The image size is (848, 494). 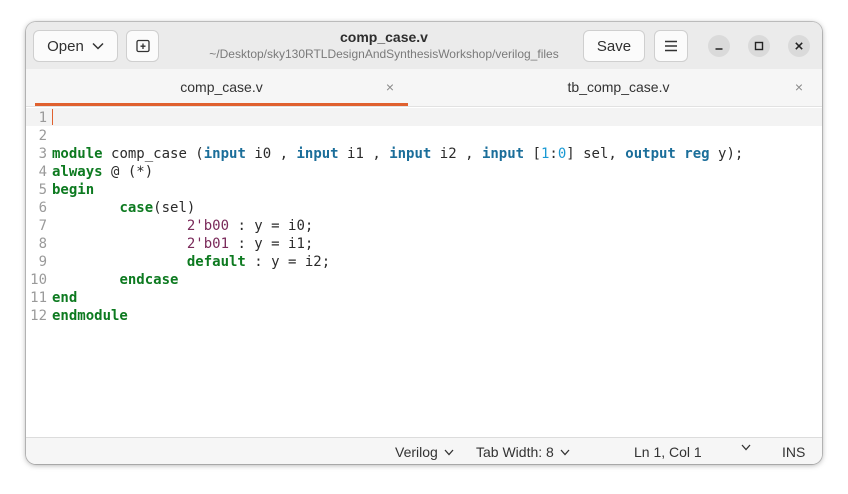 What do you see at coordinates (42, 172) in the screenshot?
I see `line-number: 4` at bounding box center [42, 172].